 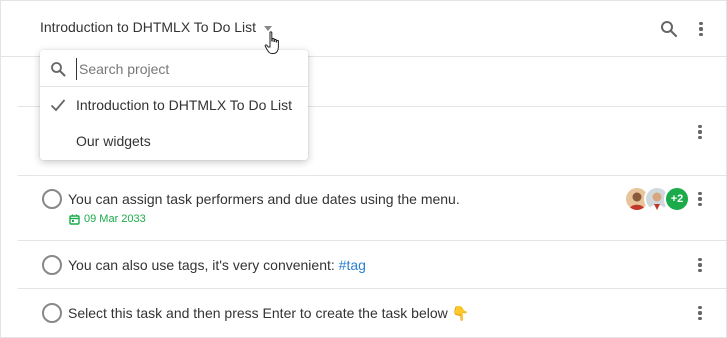 What do you see at coordinates (271, 42) in the screenshot?
I see `hand-cursor-icon` at bounding box center [271, 42].